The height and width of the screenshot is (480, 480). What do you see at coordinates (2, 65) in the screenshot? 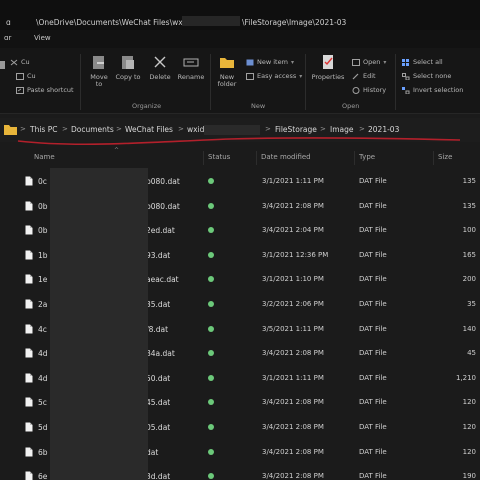
I see `pin-icon` at bounding box center [2, 65].